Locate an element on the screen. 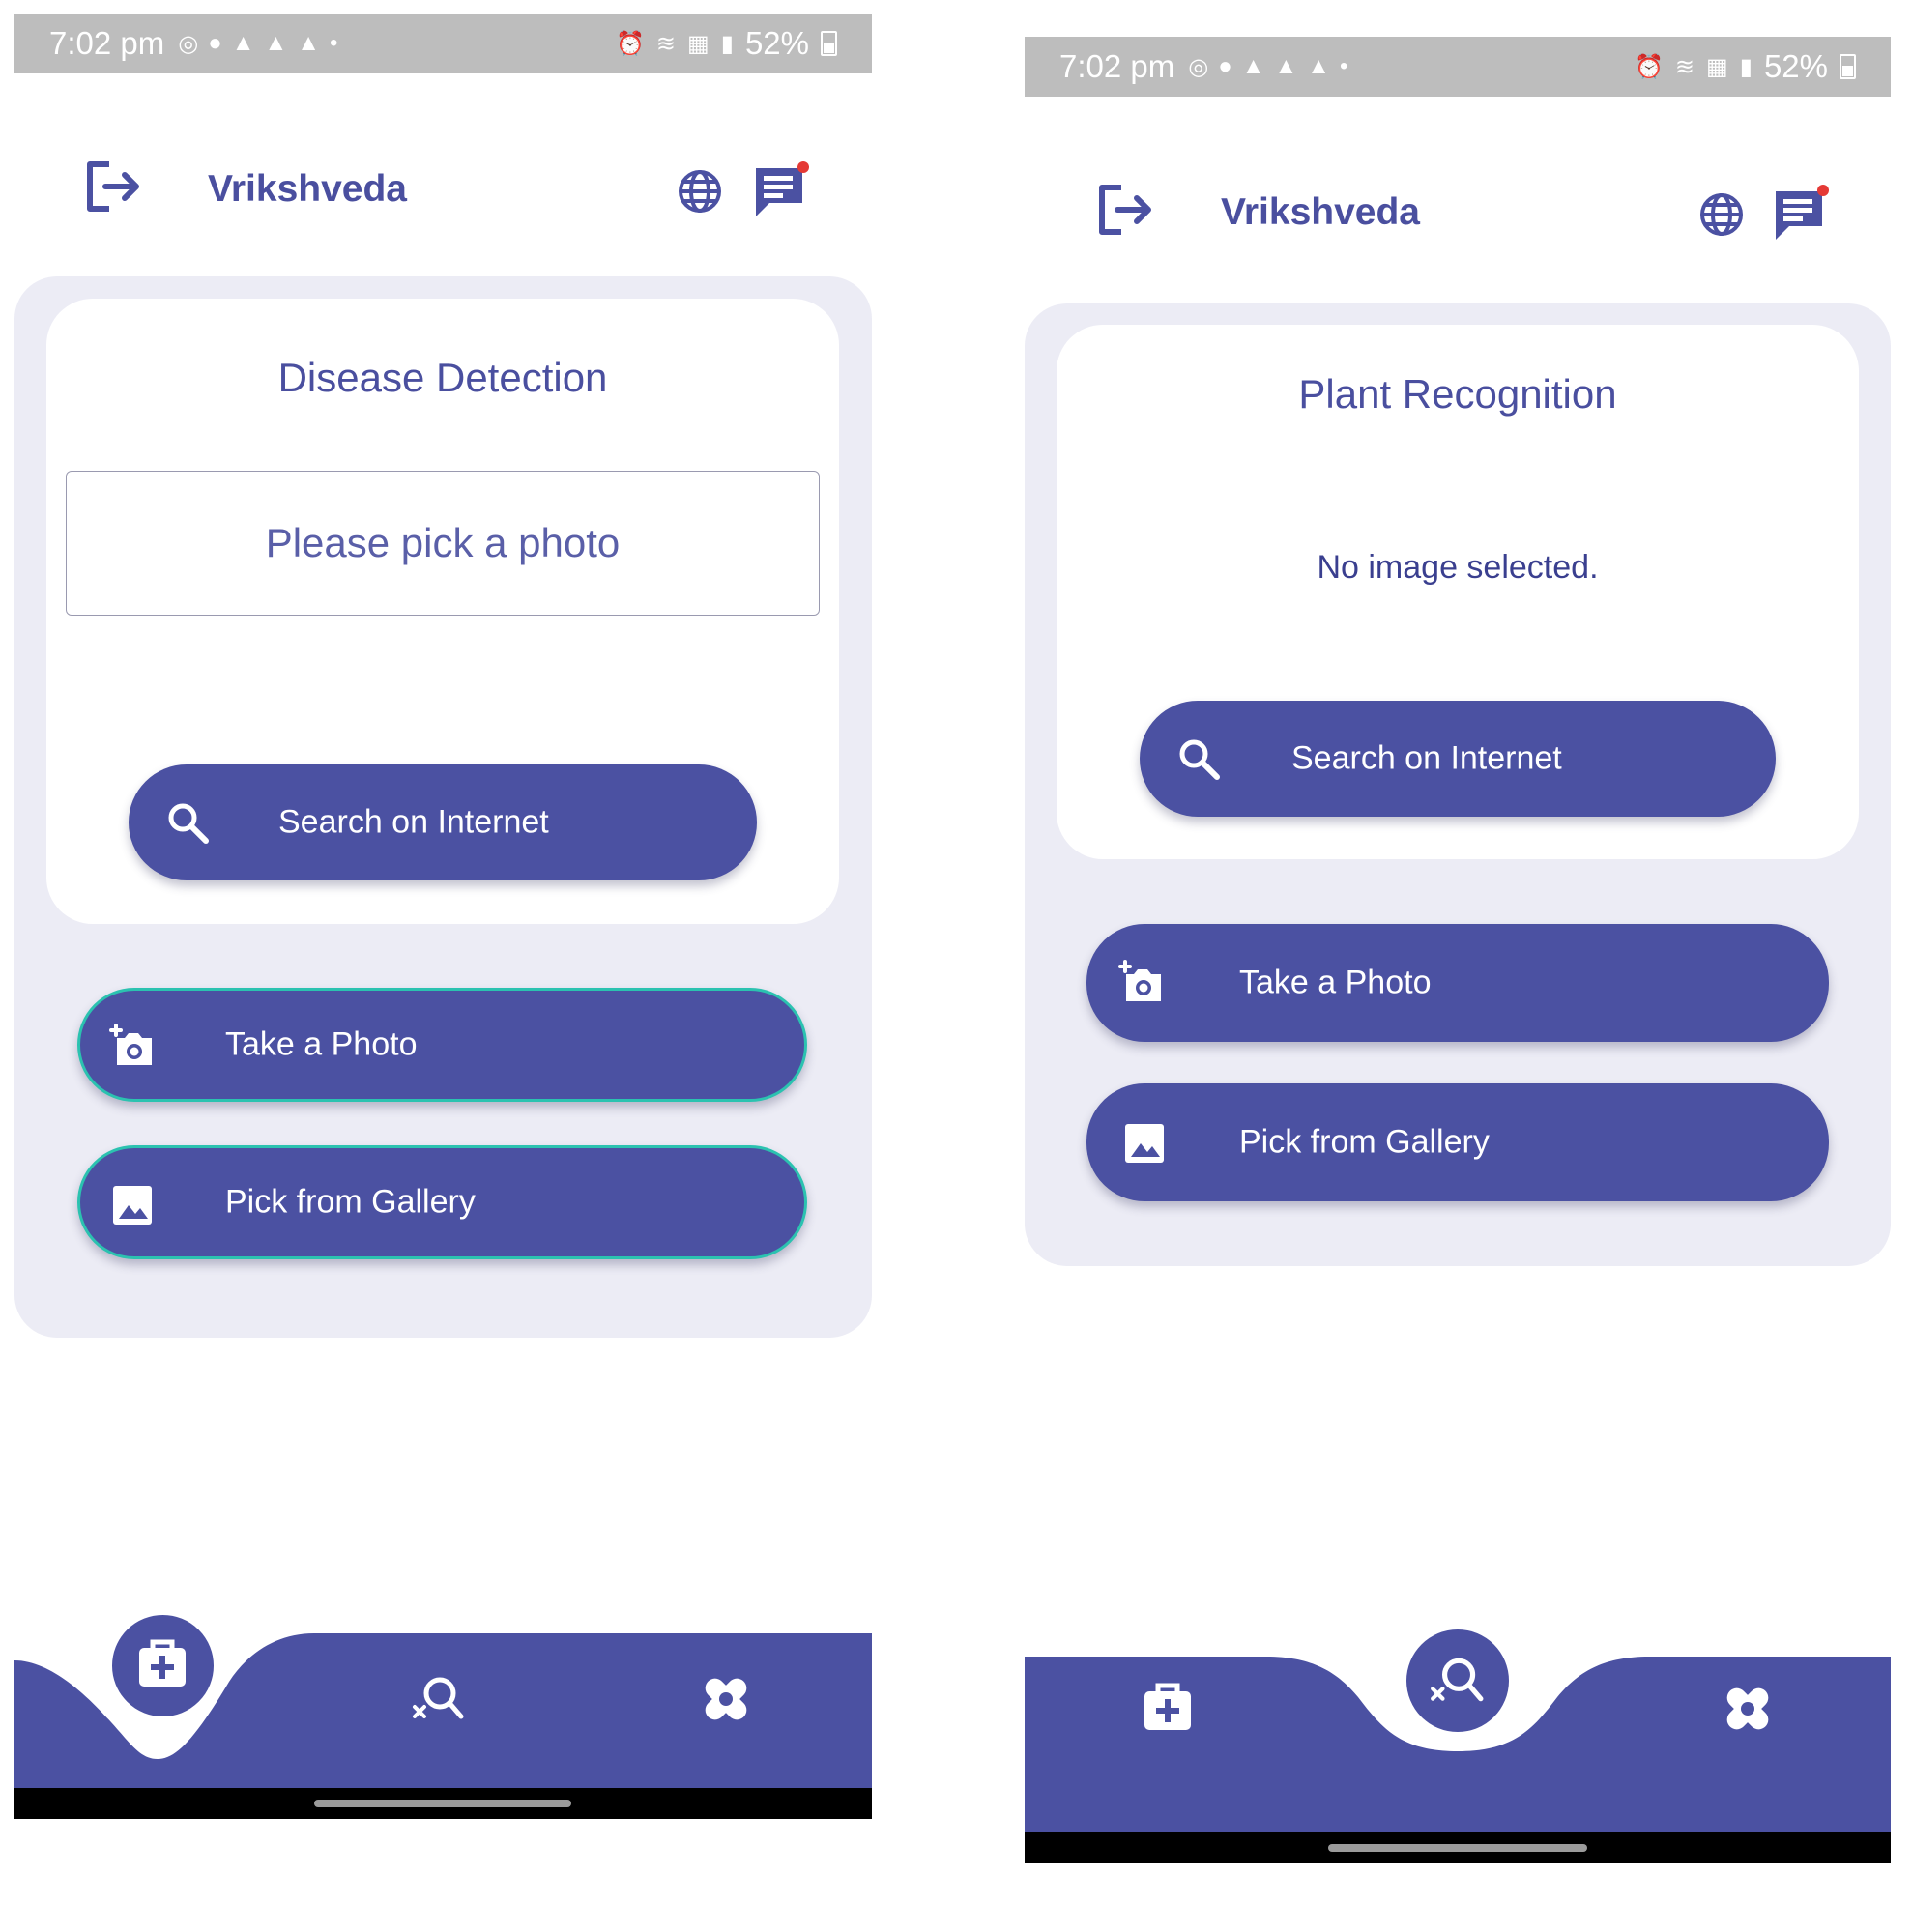  nav-tab-plant-recognition is located at coordinates (1457, 1680).